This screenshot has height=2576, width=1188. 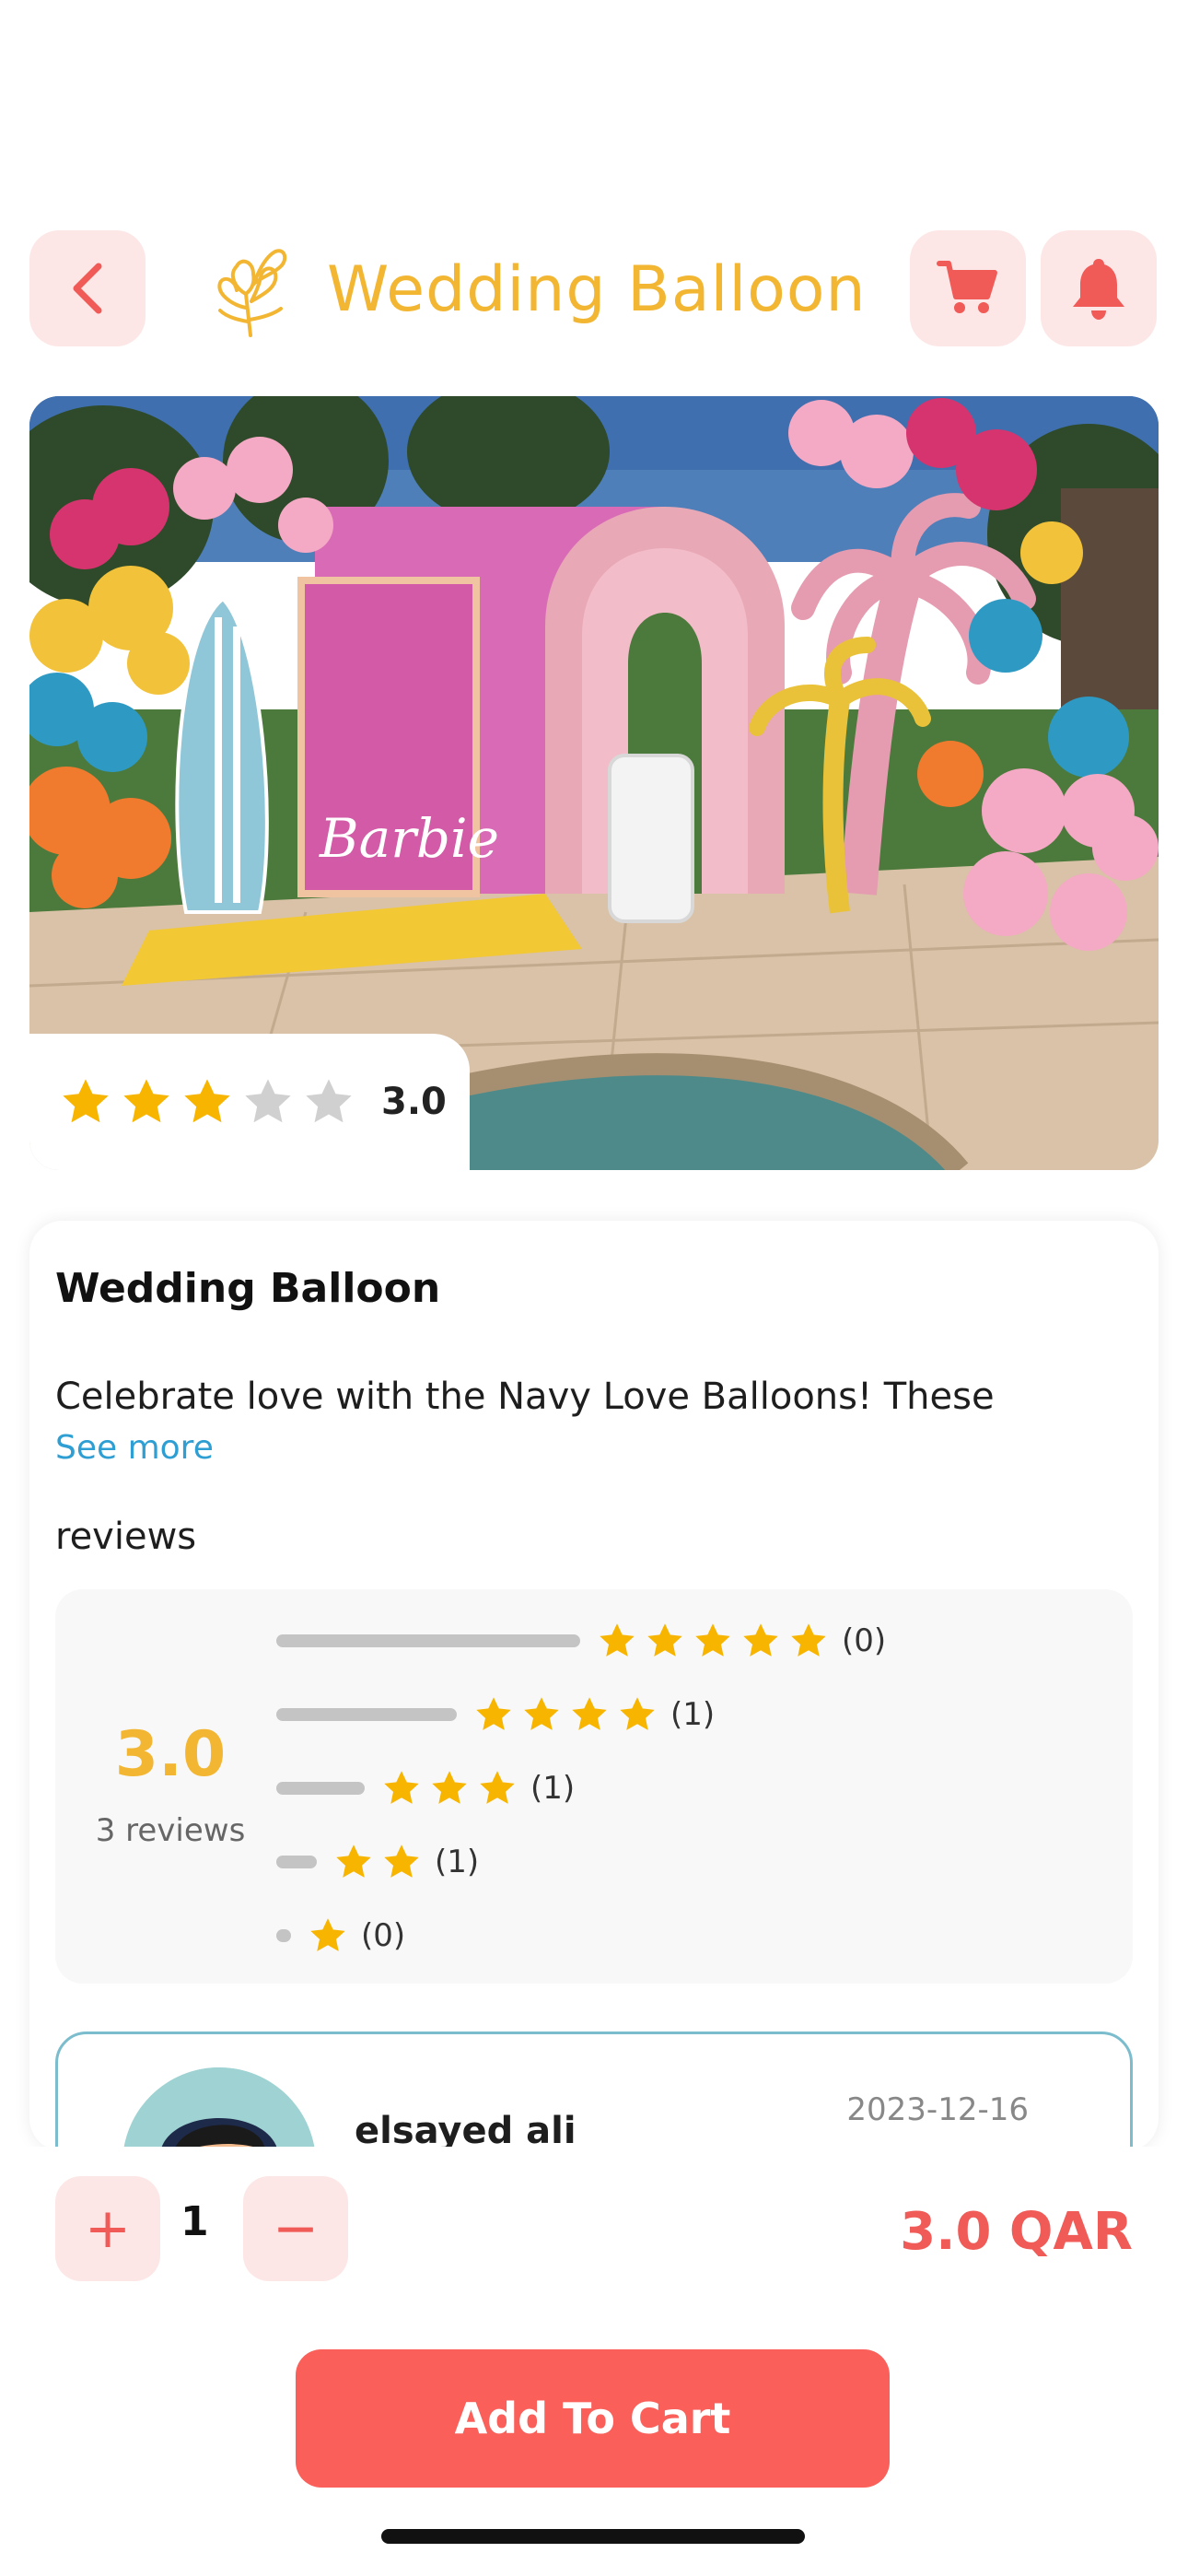 What do you see at coordinates (1016, 2232) in the screenshot?
I see `price: 3.0 QAR` at bounding box center [1016, 2232].